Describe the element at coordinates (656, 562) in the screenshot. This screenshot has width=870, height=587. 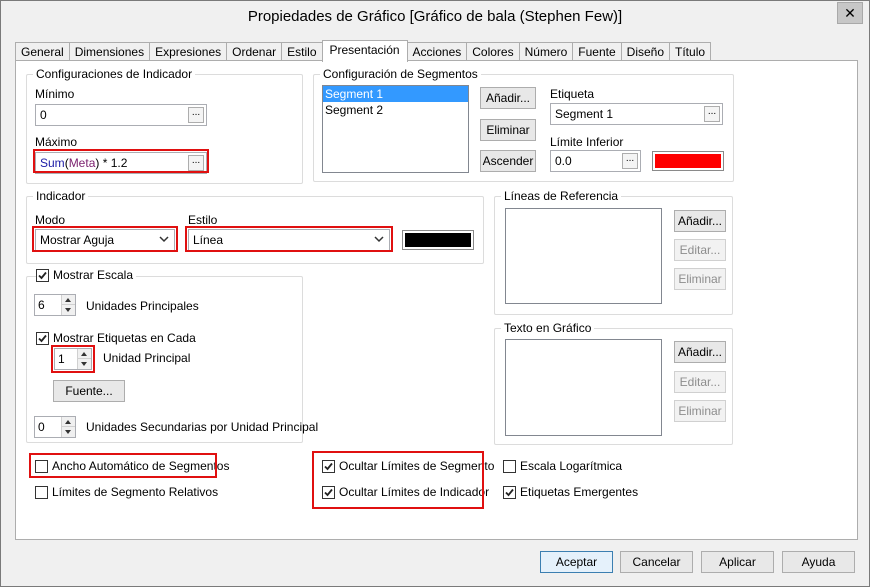
I see `cancel-button: Cancelar` at that location.